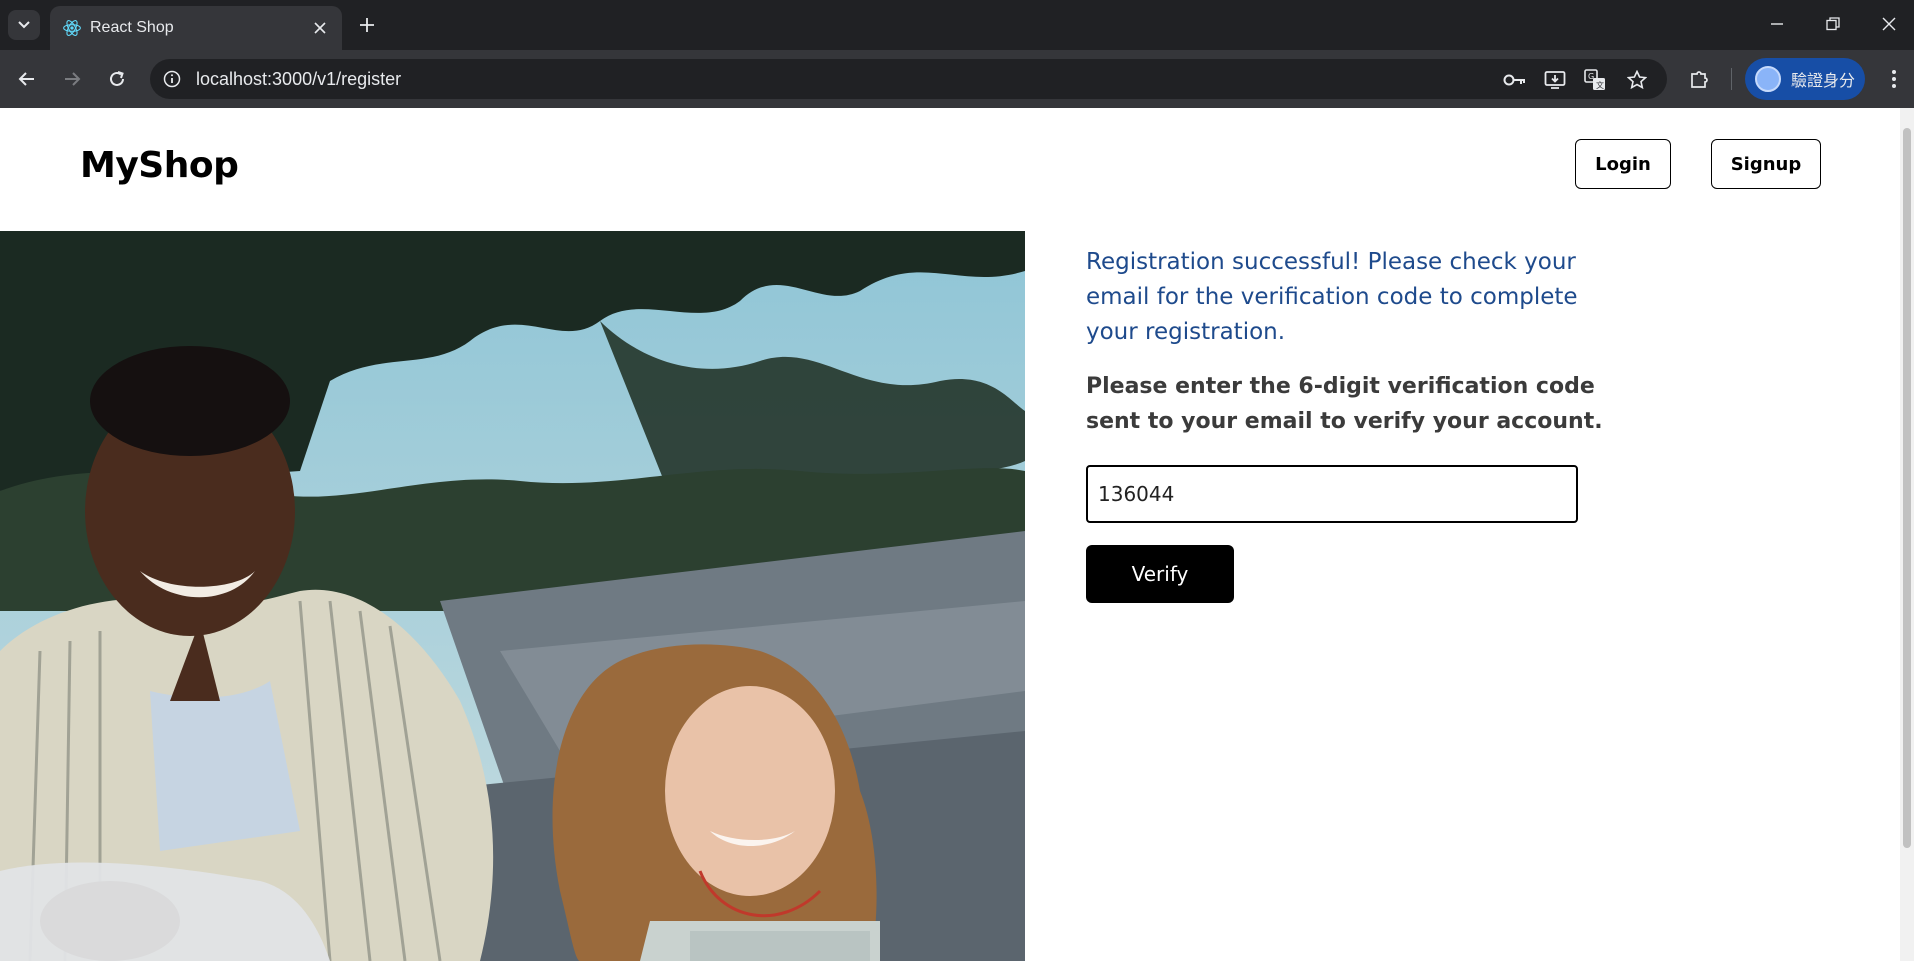 Image resolution: width=1914 pixels, height=961 pixels. What do you see at coordinates (1591, 76) in the screenshot?
I see `svg-text: G` at bounding box center [1591, 76].